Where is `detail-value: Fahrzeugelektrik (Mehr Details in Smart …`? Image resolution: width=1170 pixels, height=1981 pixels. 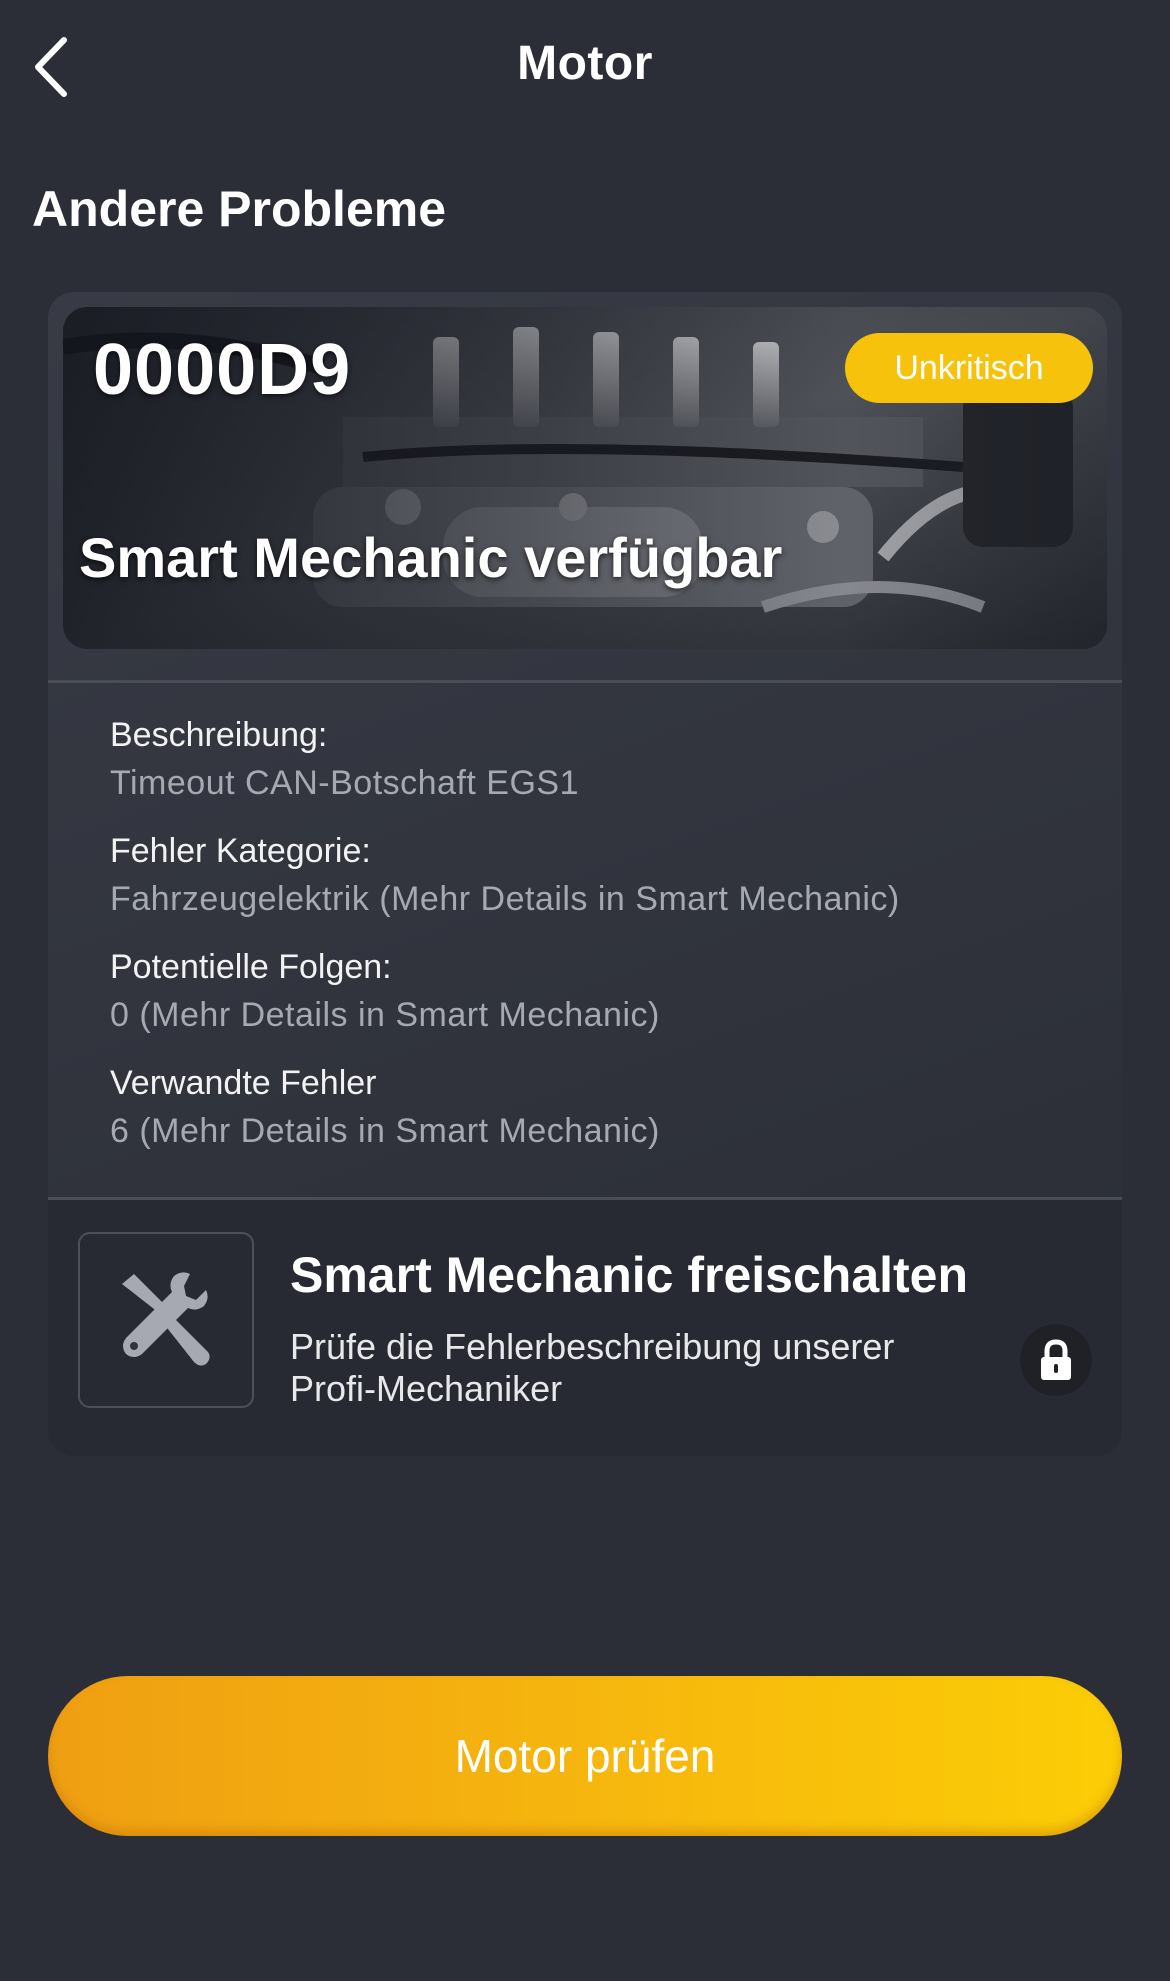 detail-value: Fahrzeugelektrik (Mehr Details in Smart … is located at coordinates (505, 899).